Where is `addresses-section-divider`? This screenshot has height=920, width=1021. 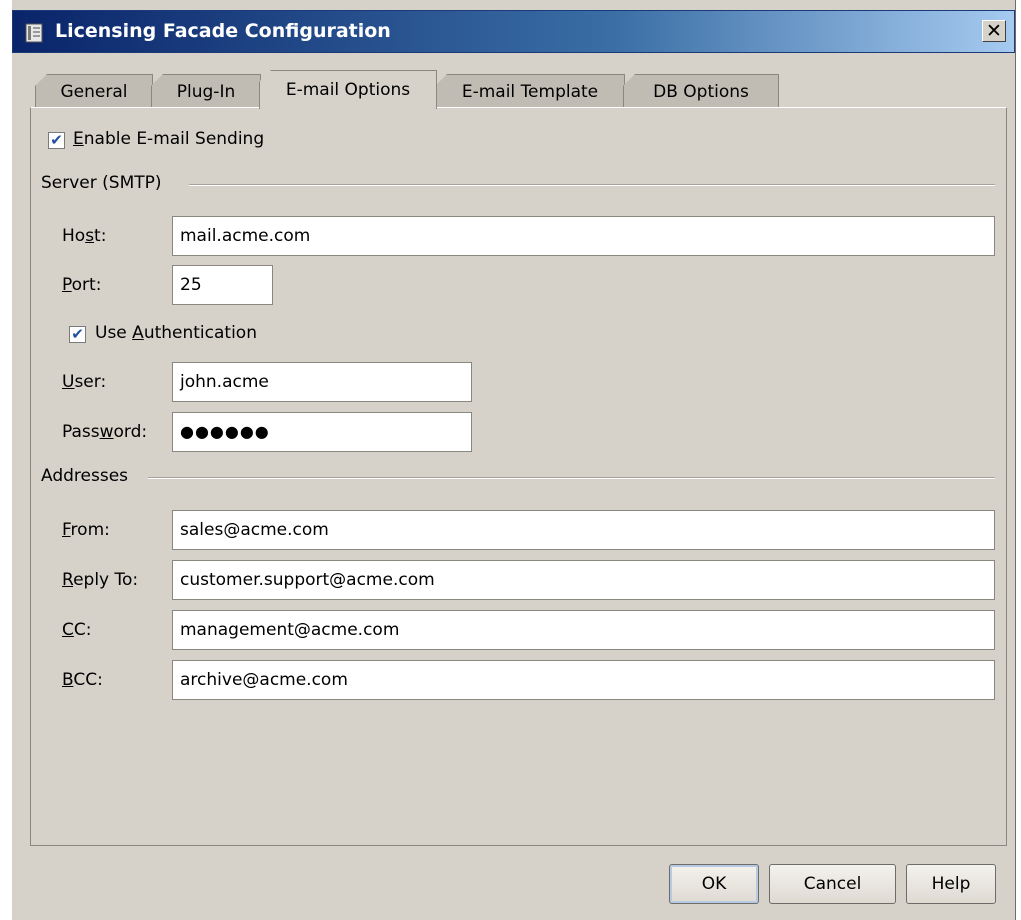 addresses-section-divider is located at coordinates (571, 477).